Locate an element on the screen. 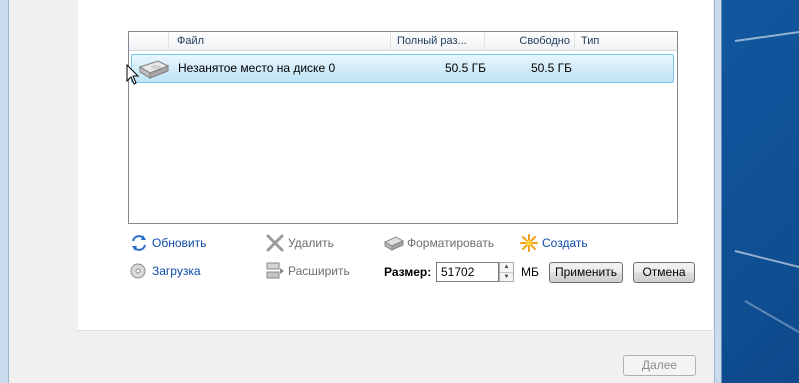 The image size is (799, 383). refresh-action: Обновить is located at coordinates (167, 243).